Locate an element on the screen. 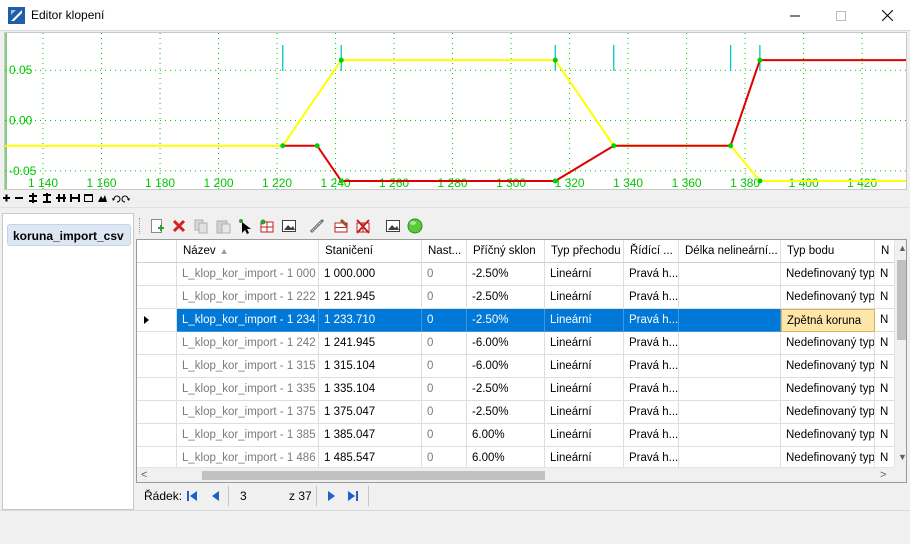 The width and height of the screenshot is (910, 544). scroll-right-icon: > is located at coordinates (883, 475).